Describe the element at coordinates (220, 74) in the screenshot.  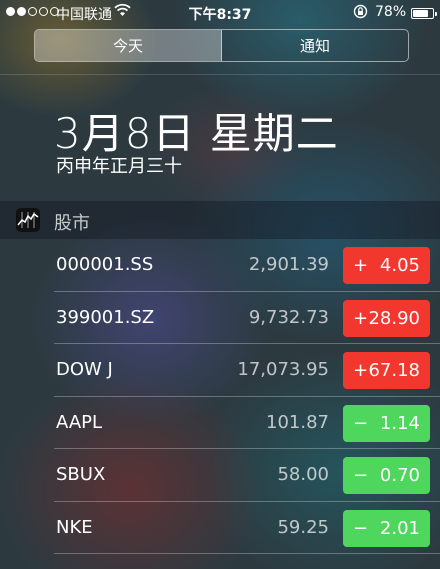
I see `divider` at that location.